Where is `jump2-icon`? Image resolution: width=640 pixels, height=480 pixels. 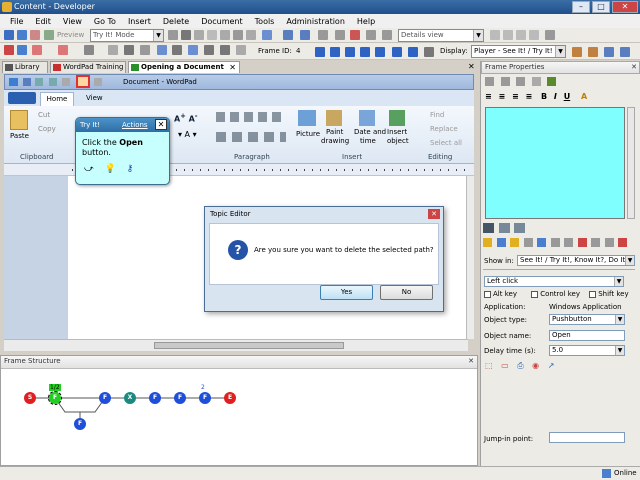
jump2-icon is located at coordinates (413, 52).